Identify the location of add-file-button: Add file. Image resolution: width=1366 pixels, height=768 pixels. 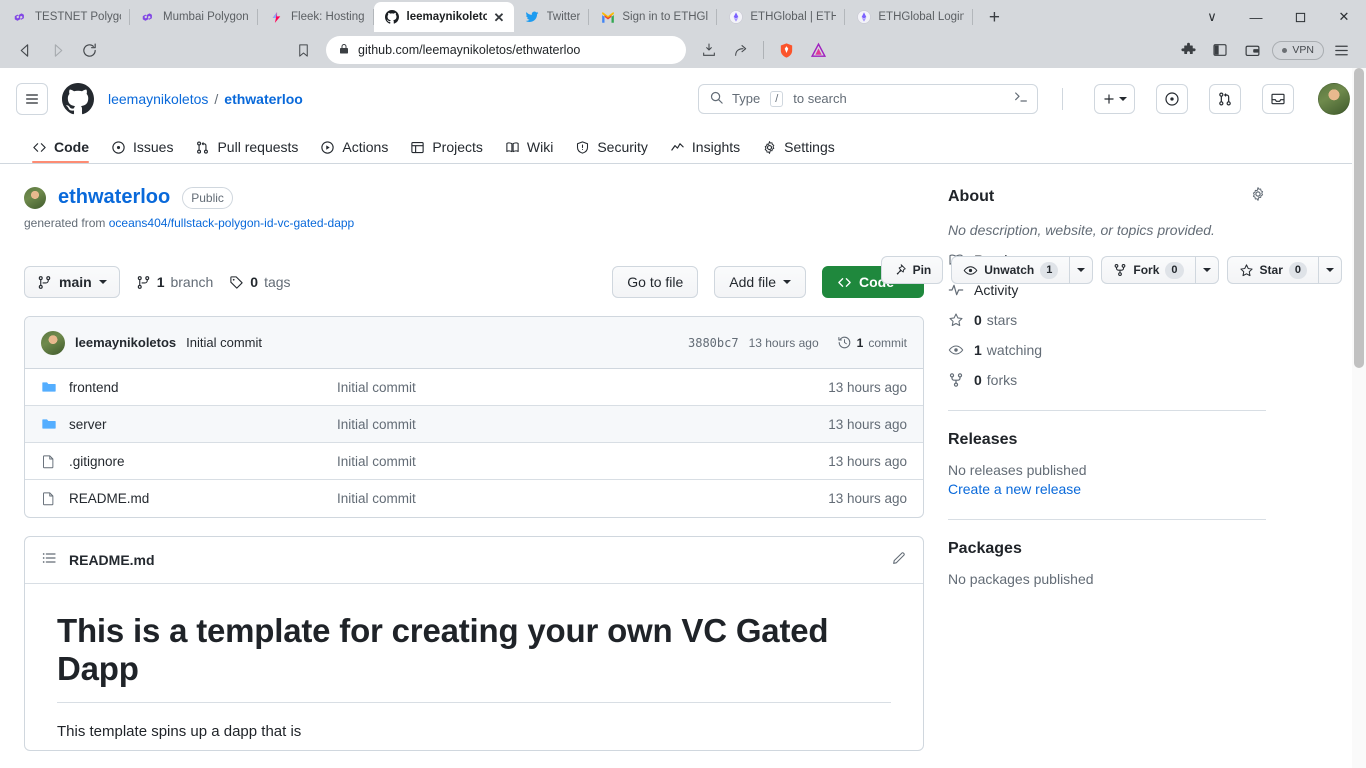
(760, 282).